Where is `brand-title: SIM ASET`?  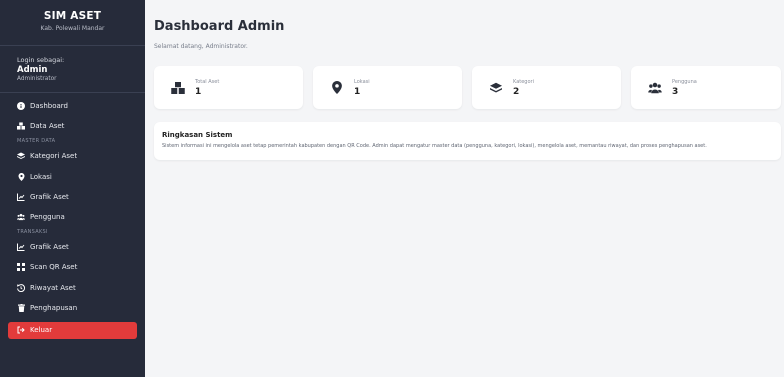
brand-title: SIM ASET is located at coordinates (72, 16).